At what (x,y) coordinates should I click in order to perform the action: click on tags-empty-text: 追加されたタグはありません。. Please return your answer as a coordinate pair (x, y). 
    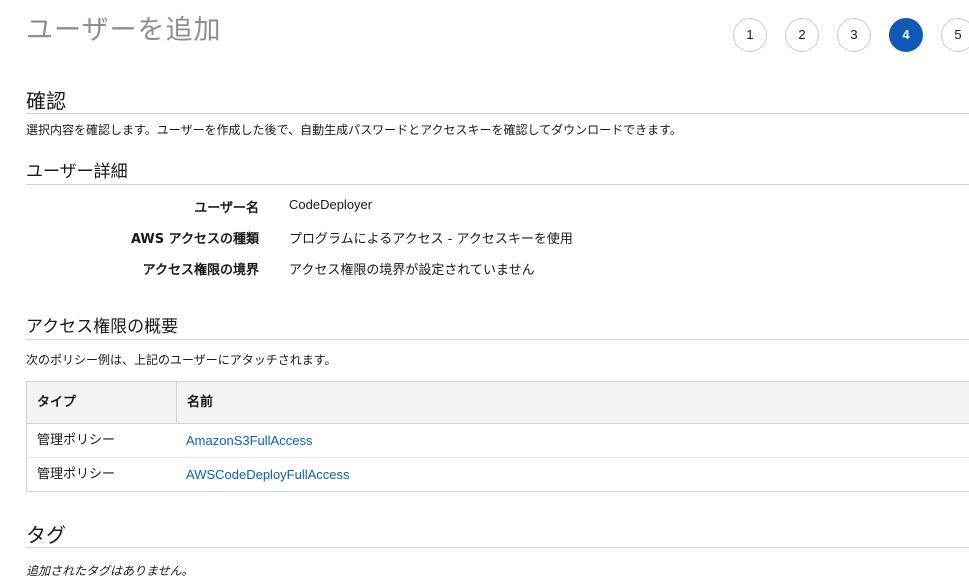
    Looking at the image, I should click on (110, 571).